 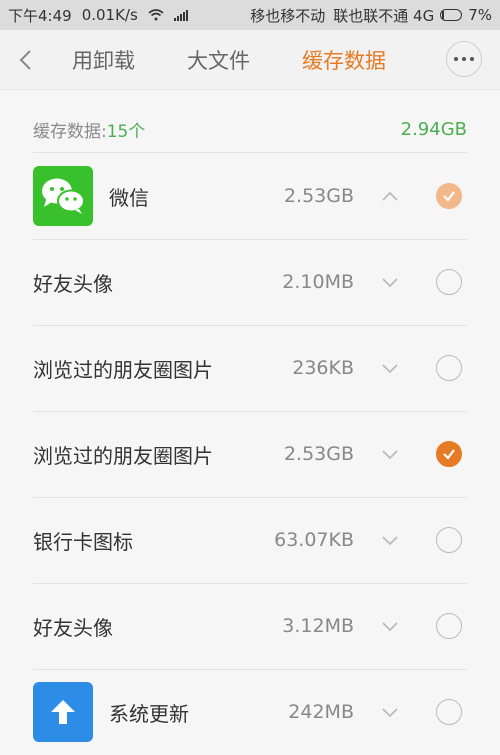 I want to click on item-size: 63.07KB, so click(x=314, y=540).